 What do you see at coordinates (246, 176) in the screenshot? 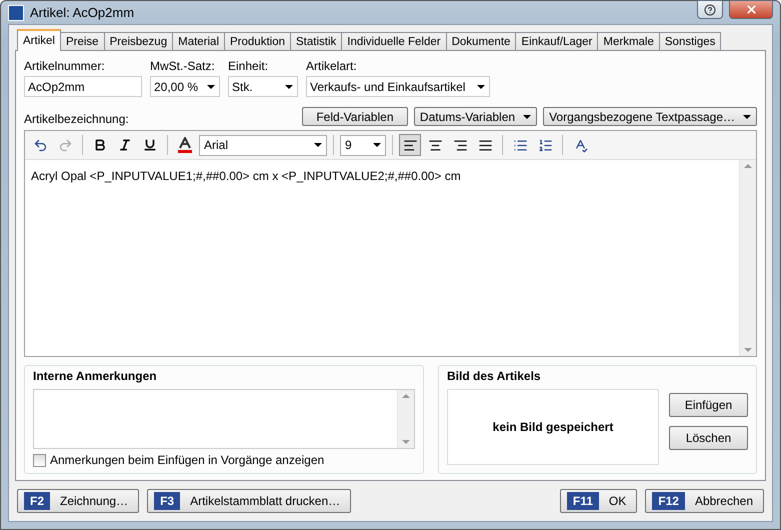
I see `description-text: Acryl Opal <P_INPUTVALUE1;#,##0.00> cm x <P_INPUTVALUE2;#,##0.00> cm` at bounding box center [246, 176].